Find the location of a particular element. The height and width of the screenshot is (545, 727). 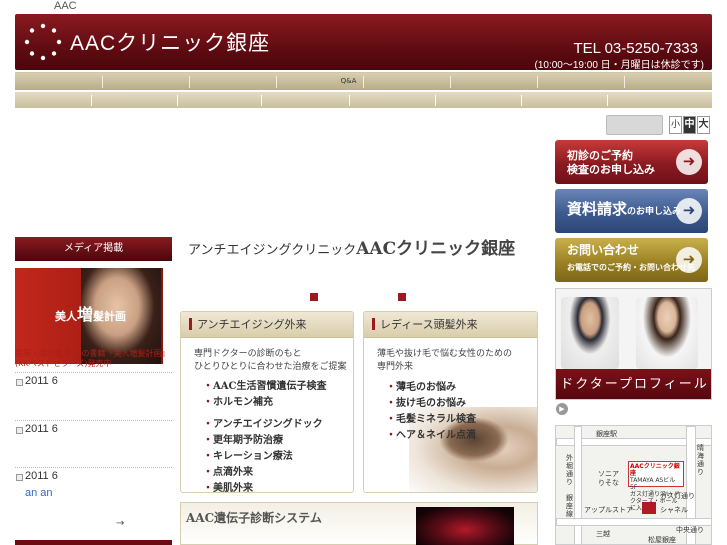

anti-aging-desc-line: 専門ドクターの診断のもと is located at coordinates (248, 354).